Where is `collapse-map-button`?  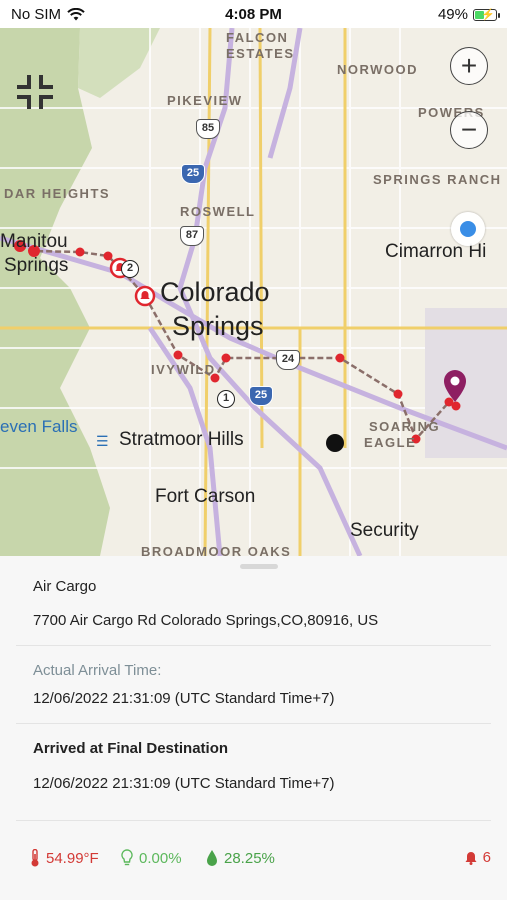 collapse-map-button is located at coordinates (35, 92).